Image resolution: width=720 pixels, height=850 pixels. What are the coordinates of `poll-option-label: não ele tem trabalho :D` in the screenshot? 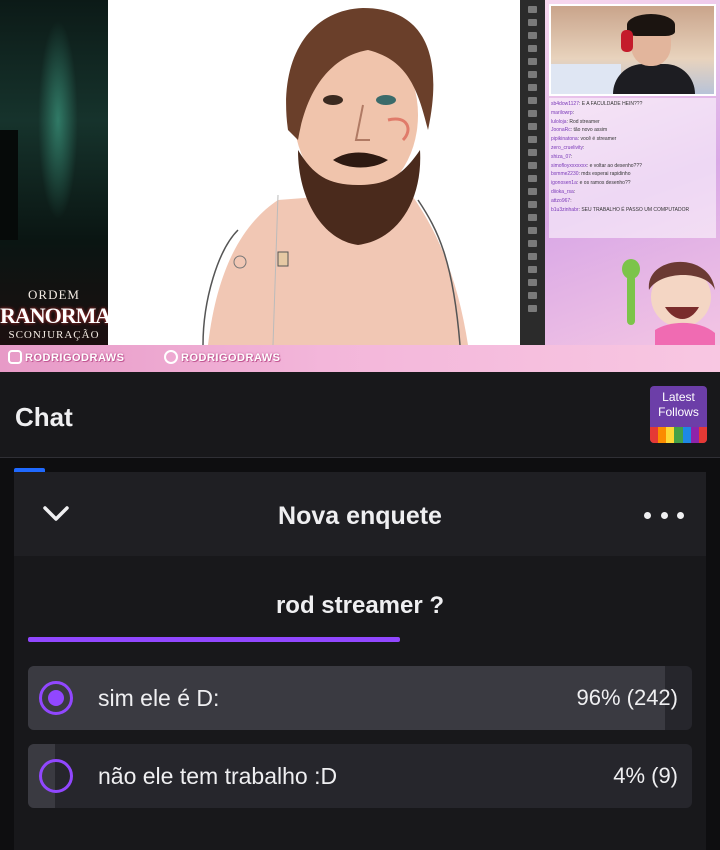 It's located at (218, 776).